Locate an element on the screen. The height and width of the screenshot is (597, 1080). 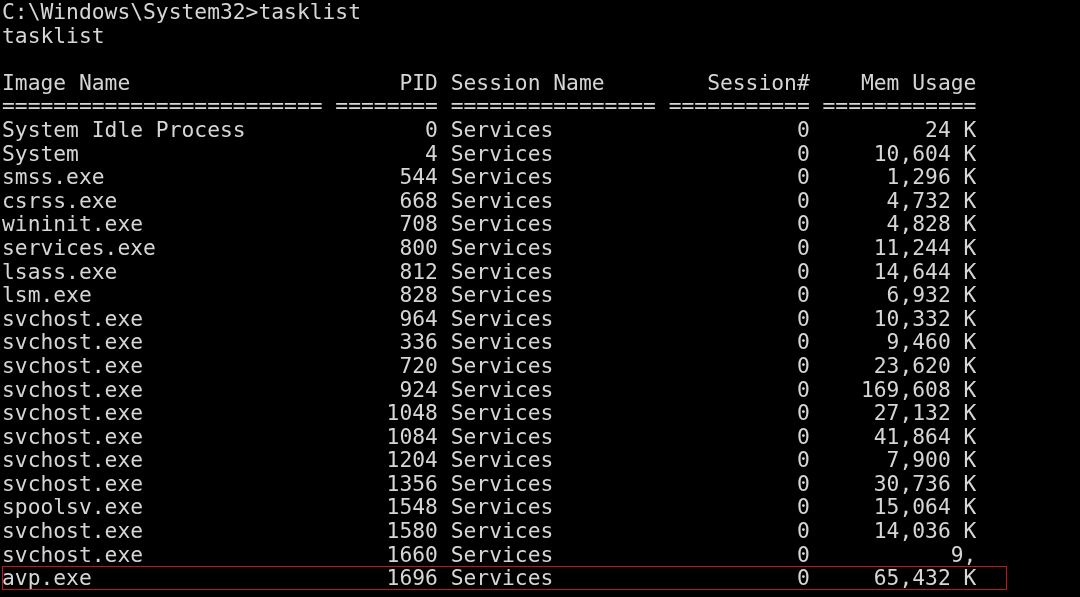
column-header: Image Name is located at coordinates (66, 82).